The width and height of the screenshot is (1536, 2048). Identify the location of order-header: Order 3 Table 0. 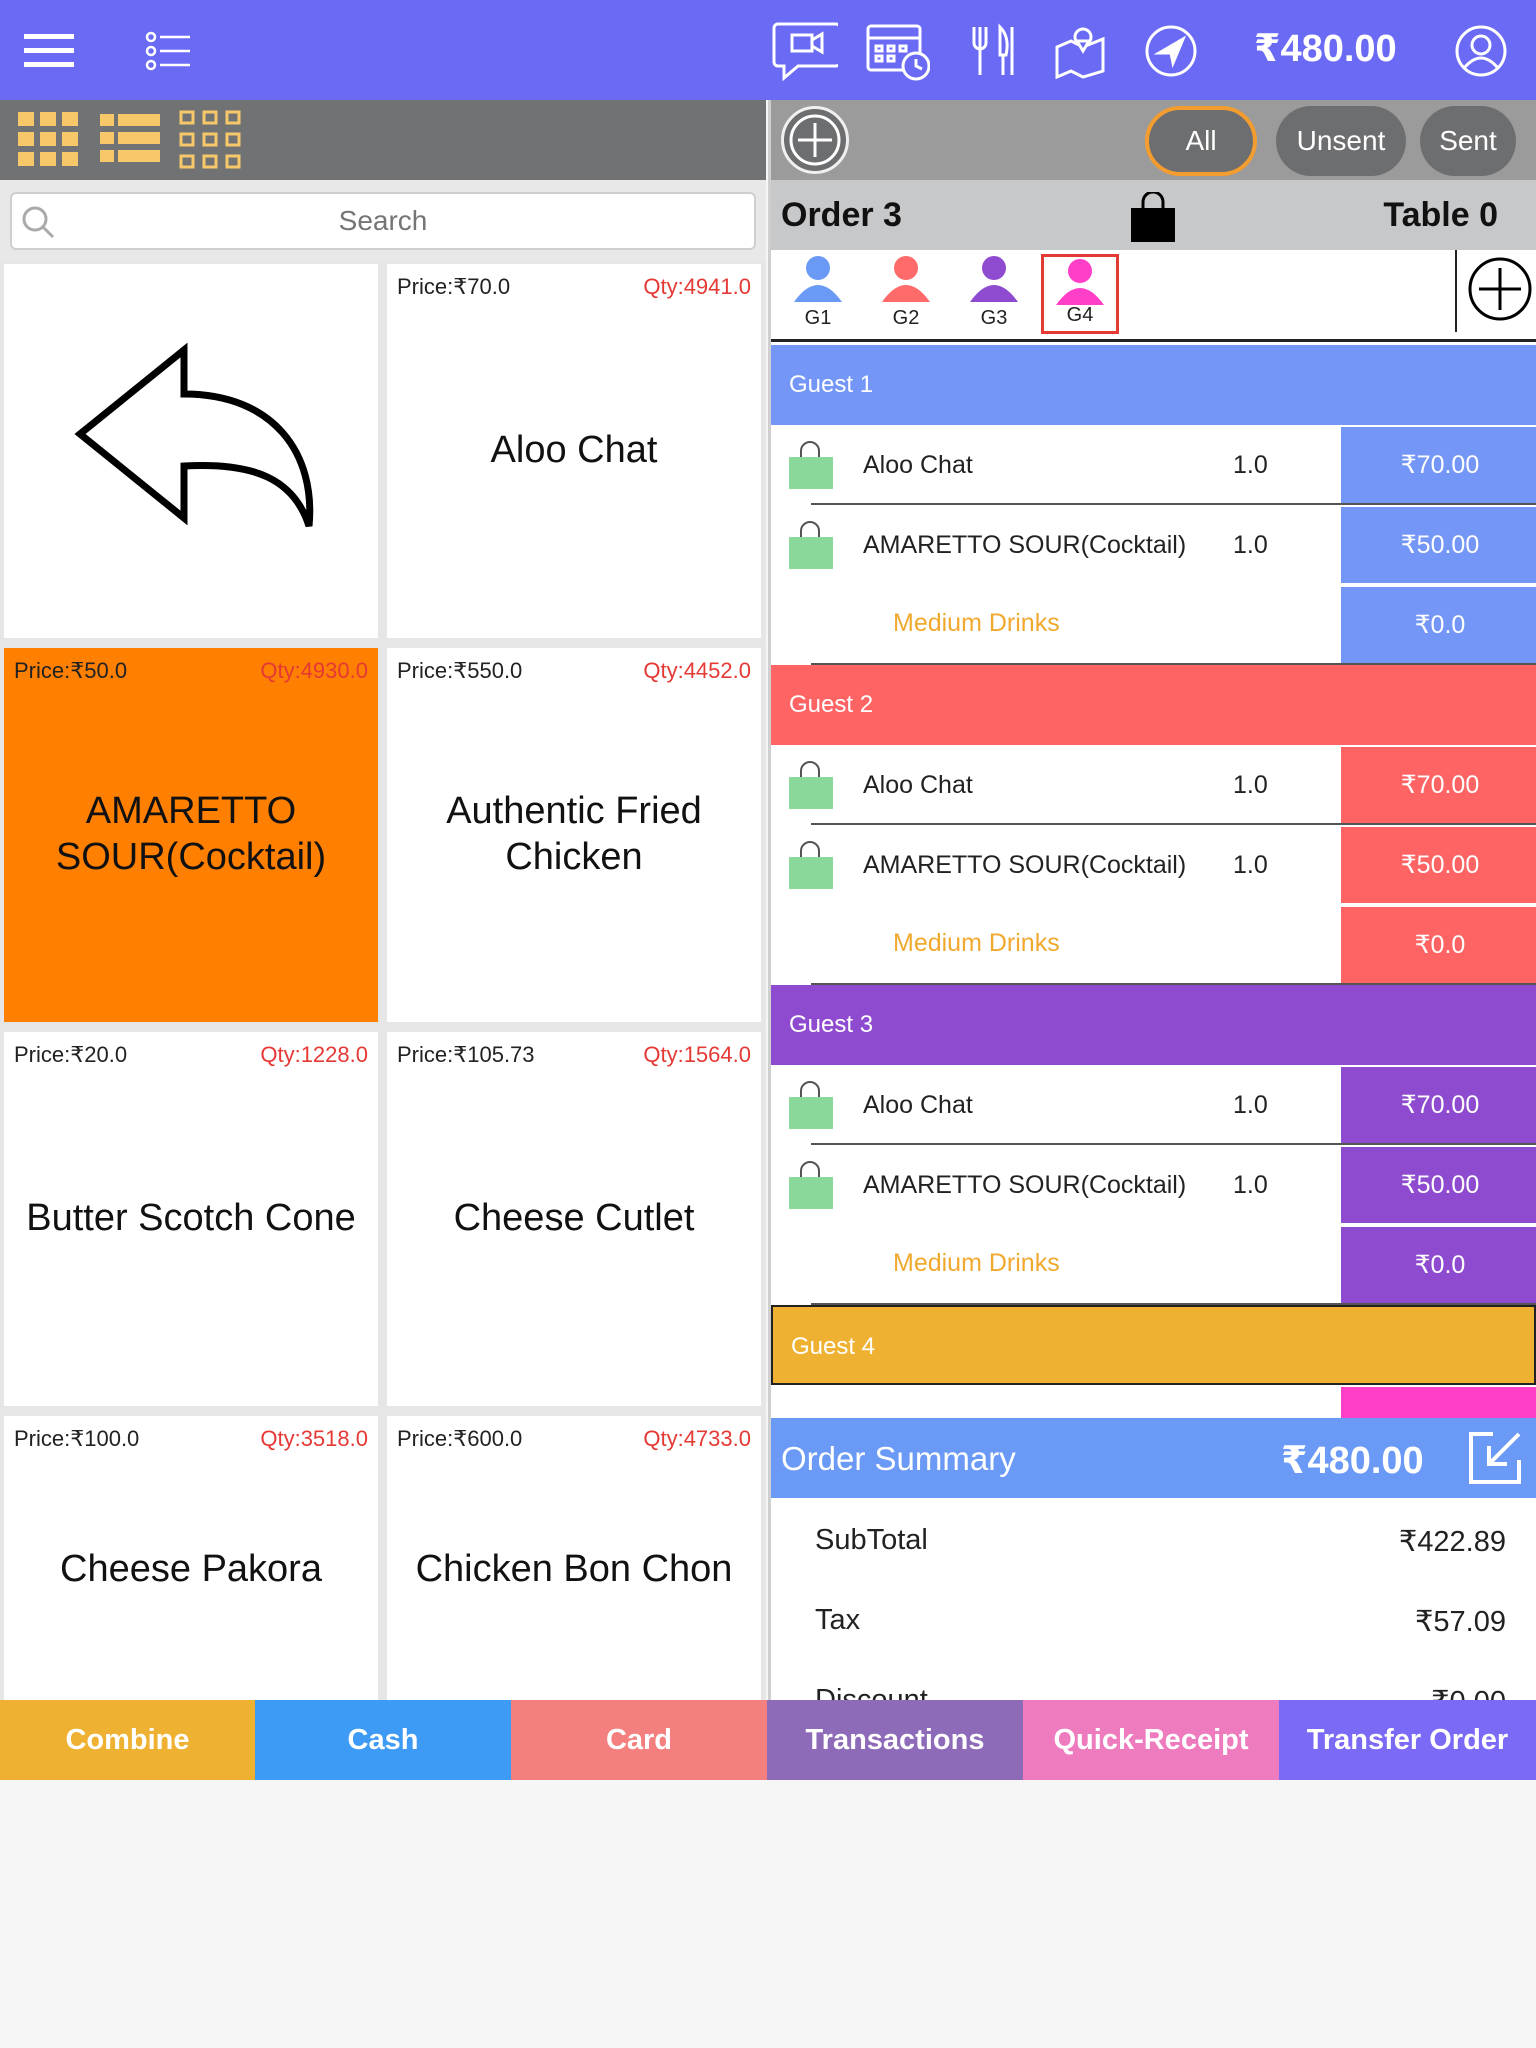
(1153, 215).